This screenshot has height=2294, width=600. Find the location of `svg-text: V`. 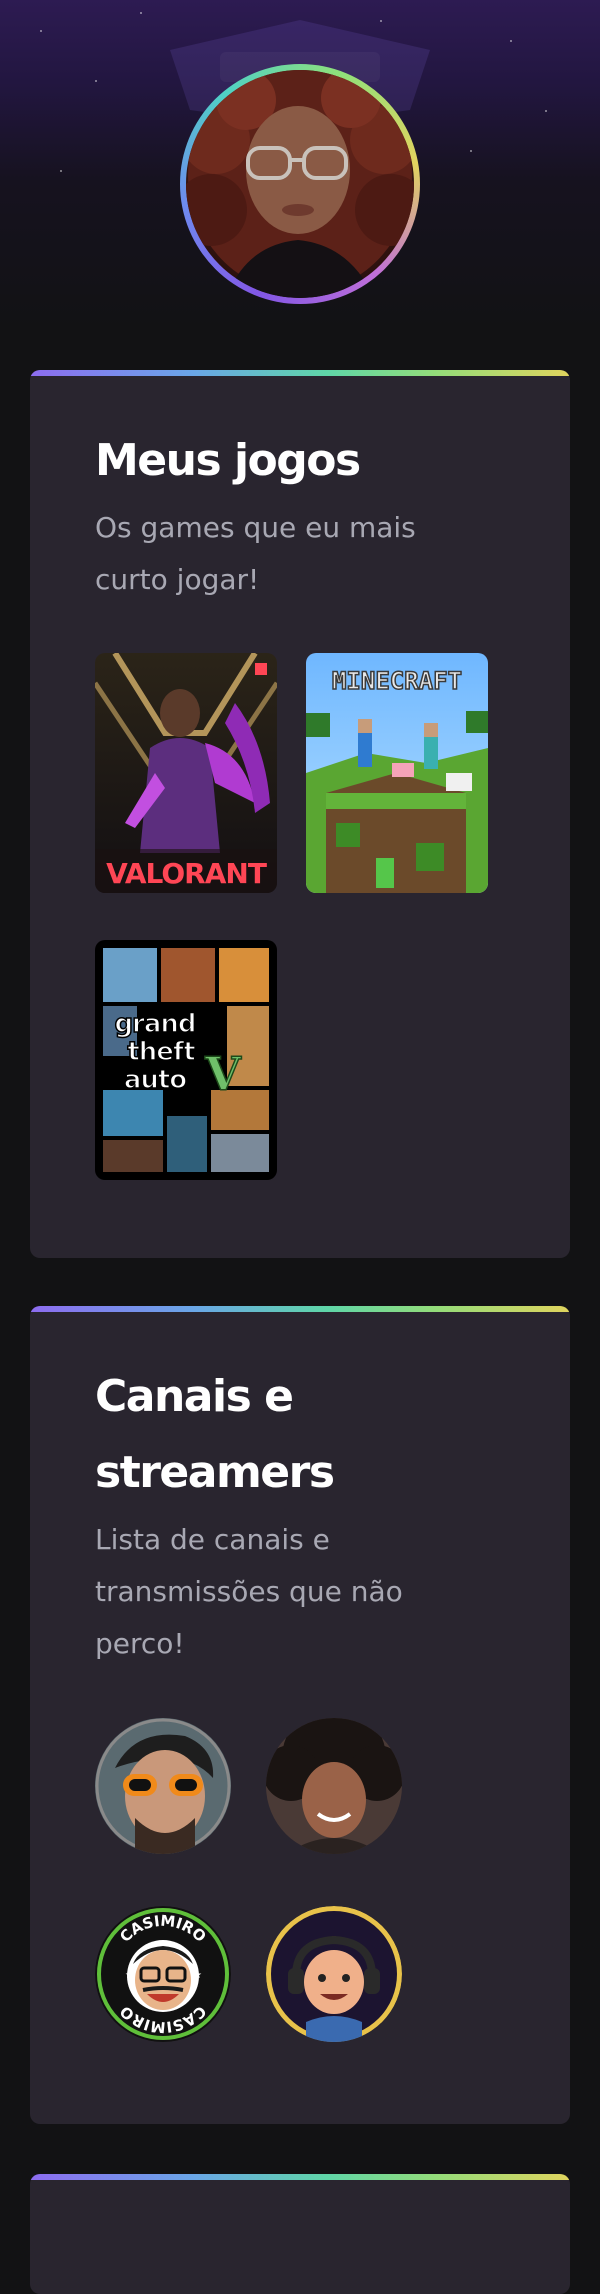

svg-text: V is located at coordinates (223, 1074).